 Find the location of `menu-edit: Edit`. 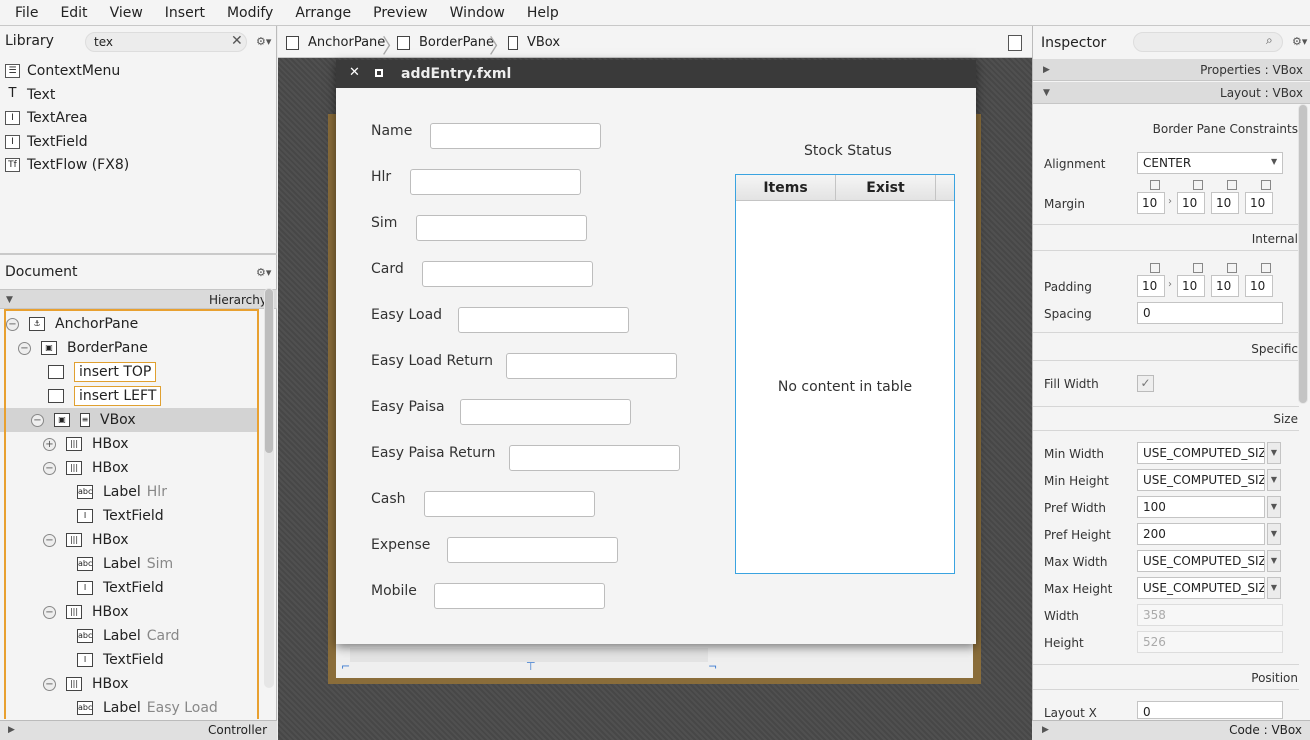

menu-edit: Edit is located at coordinates (73, 13).